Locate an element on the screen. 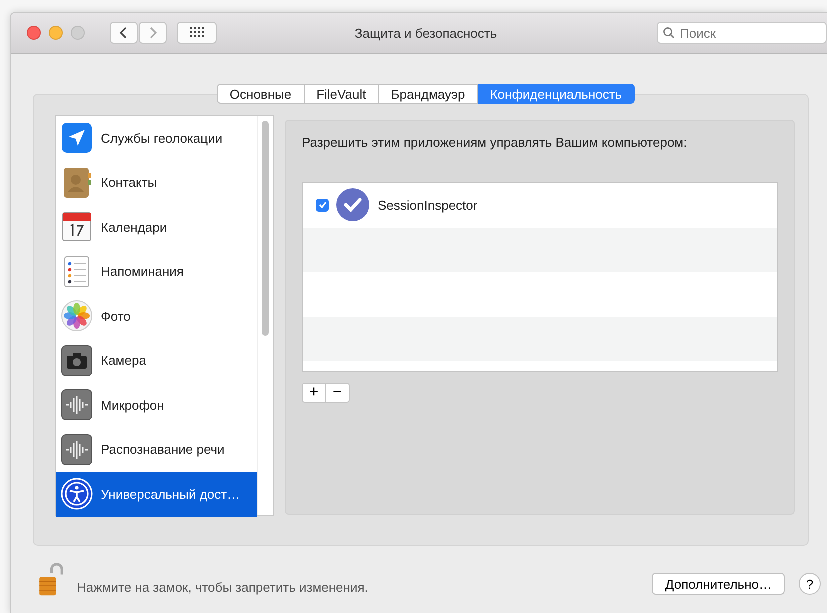 The image size is (827, 613). sidebar-item: Службы геолокации is located at coordinates (156, 138).